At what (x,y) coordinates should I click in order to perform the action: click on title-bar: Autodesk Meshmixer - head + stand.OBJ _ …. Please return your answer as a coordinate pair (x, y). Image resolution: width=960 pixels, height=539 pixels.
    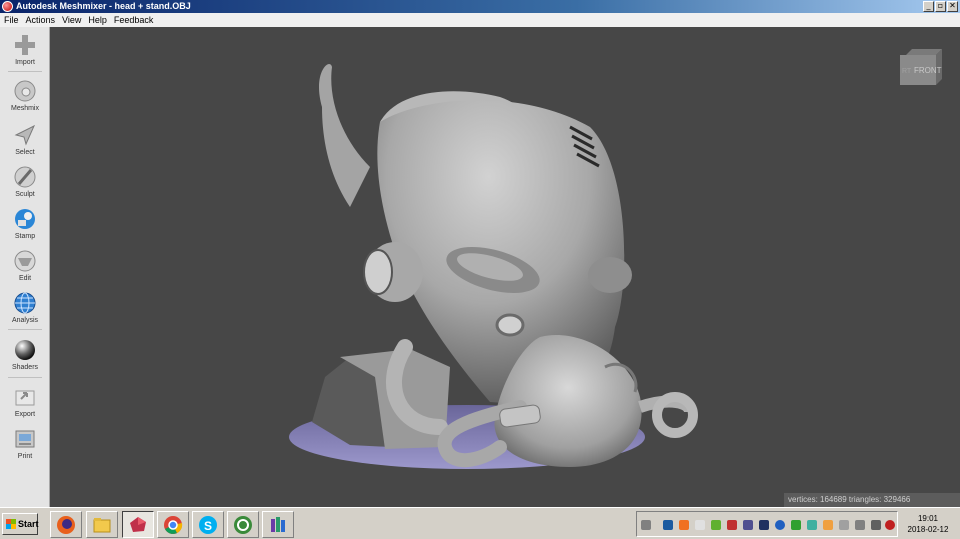
    Looking at the image, I should click on (480, 6).